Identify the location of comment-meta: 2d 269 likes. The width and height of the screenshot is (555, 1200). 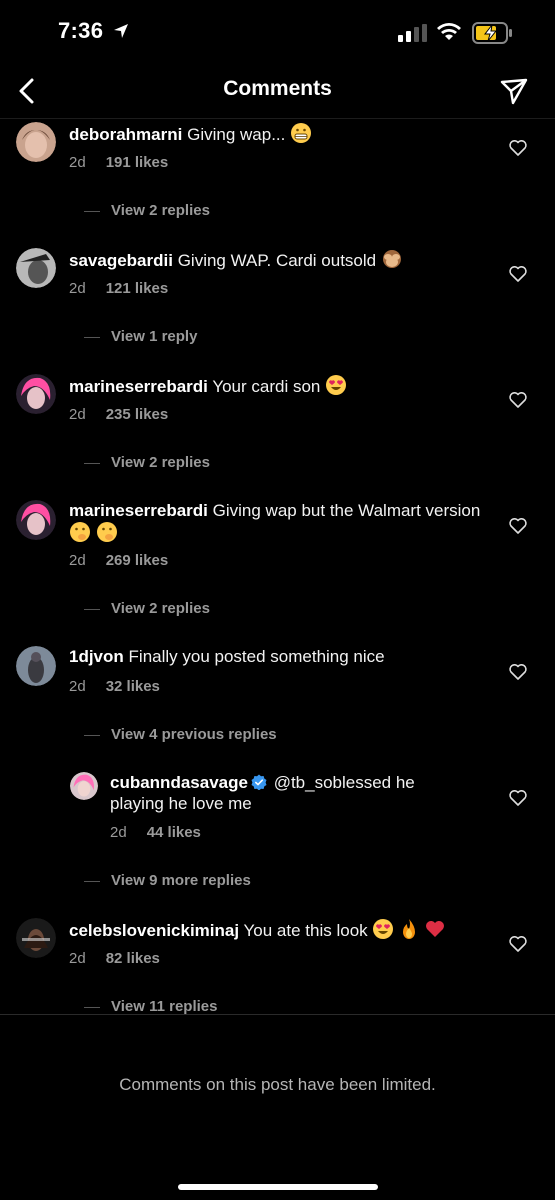
(118, 560).